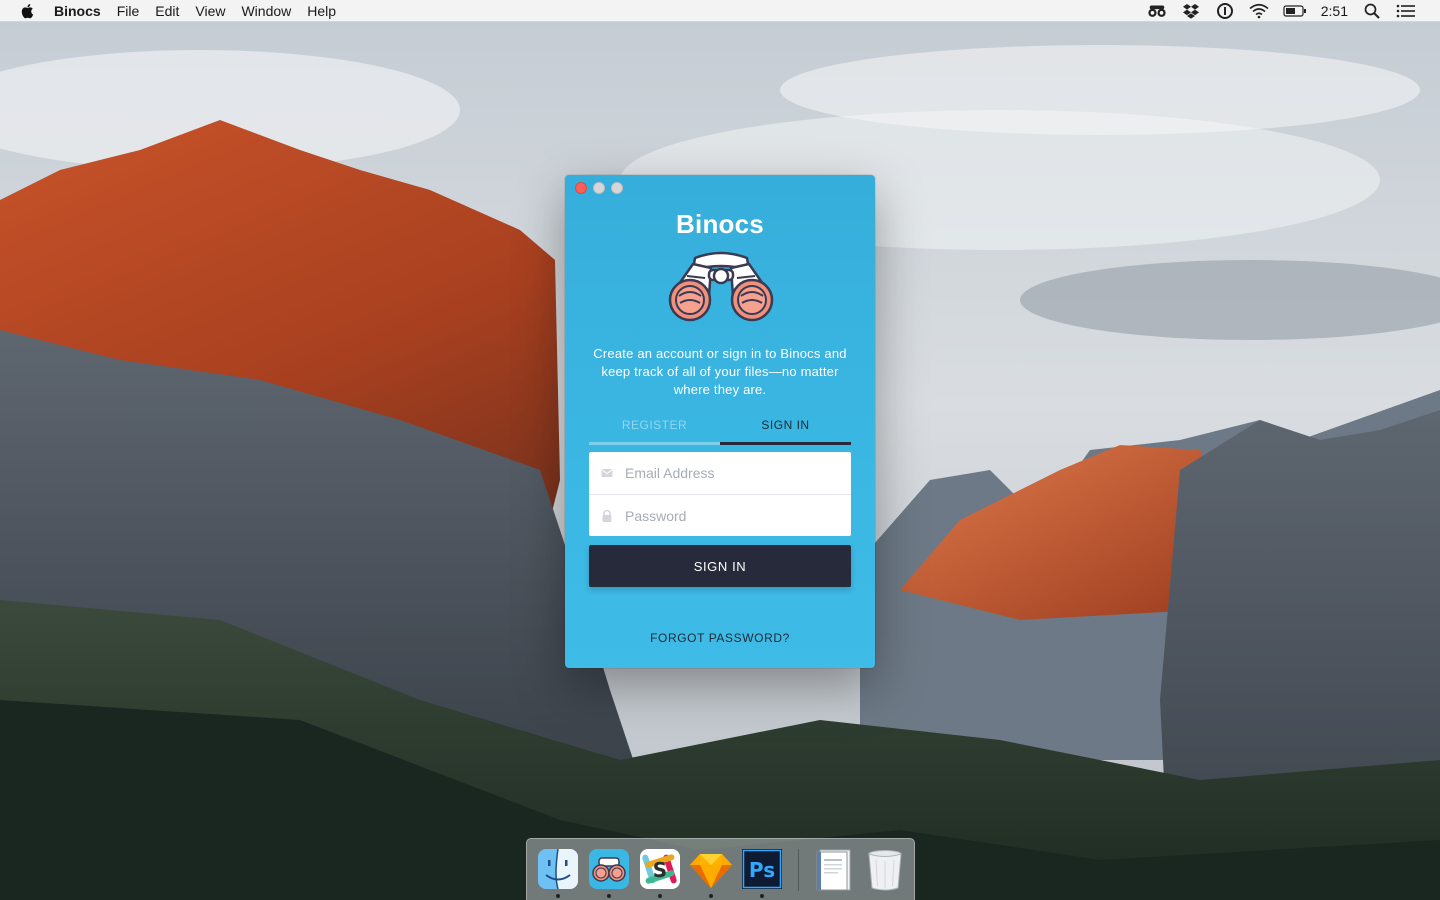  Describe the element at coordinates (27, 11) in the screenshot. I see `apple-icon` at that location.